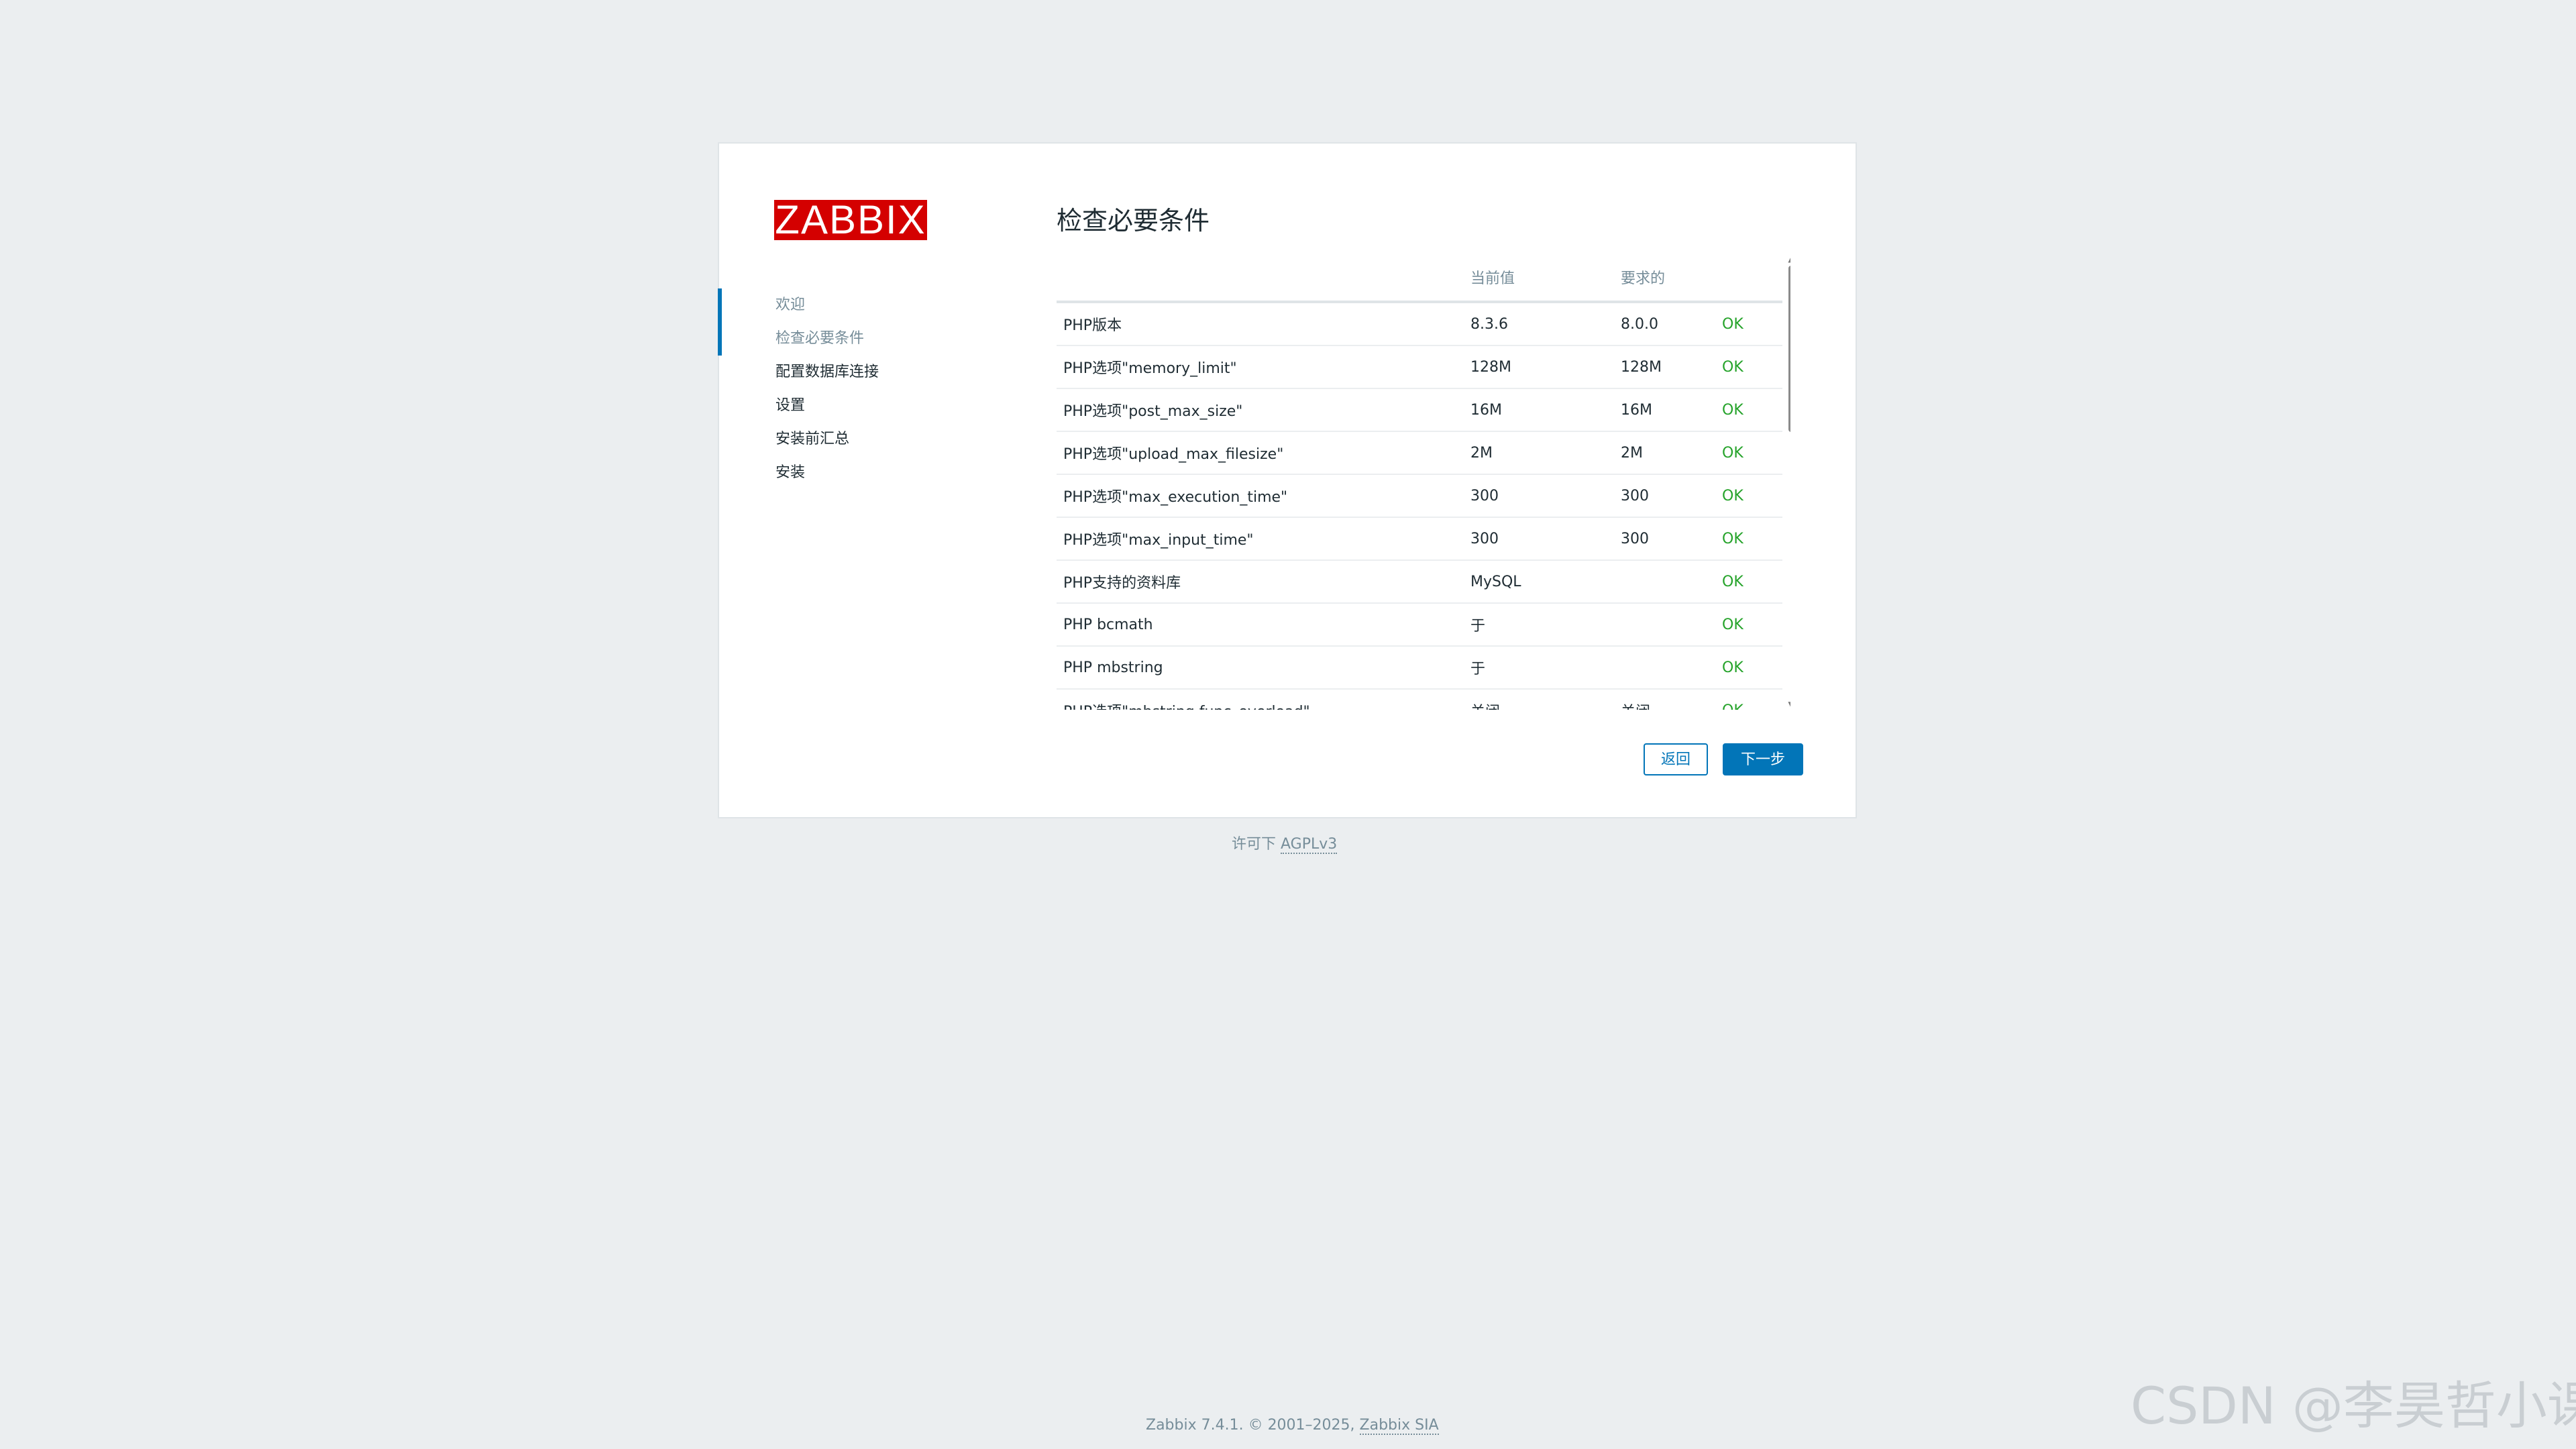  I want to click on license-notice: 许可下 AGPLv3, so click(1285, 845).